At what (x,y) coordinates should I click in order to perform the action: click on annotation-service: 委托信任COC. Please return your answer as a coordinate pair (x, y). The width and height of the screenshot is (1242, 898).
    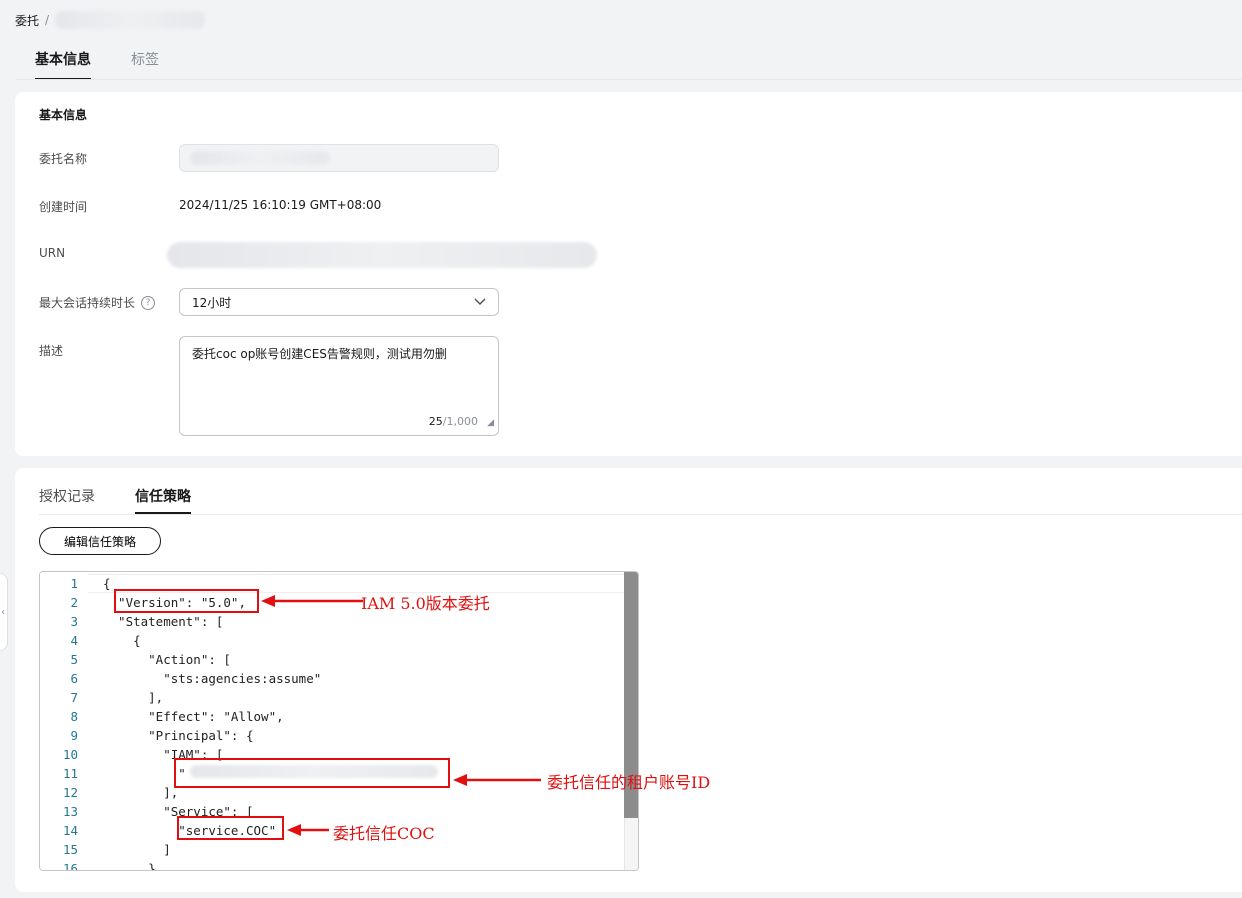
    Looking at the image, I should click on (384, 833).